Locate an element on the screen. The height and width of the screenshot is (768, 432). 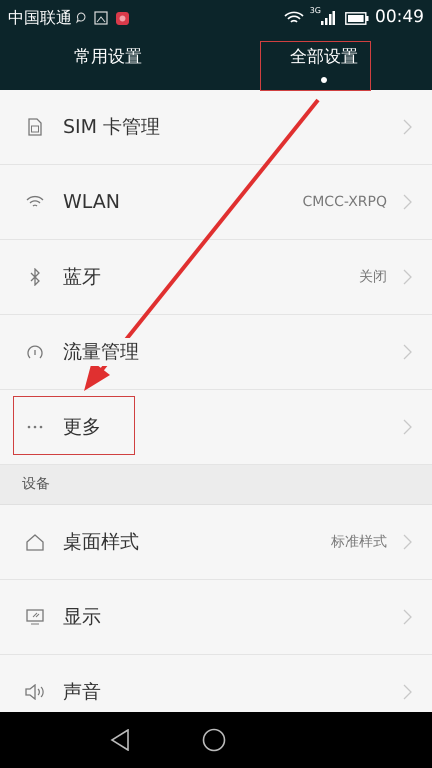
home-icon is located at coordinates (35, 542).